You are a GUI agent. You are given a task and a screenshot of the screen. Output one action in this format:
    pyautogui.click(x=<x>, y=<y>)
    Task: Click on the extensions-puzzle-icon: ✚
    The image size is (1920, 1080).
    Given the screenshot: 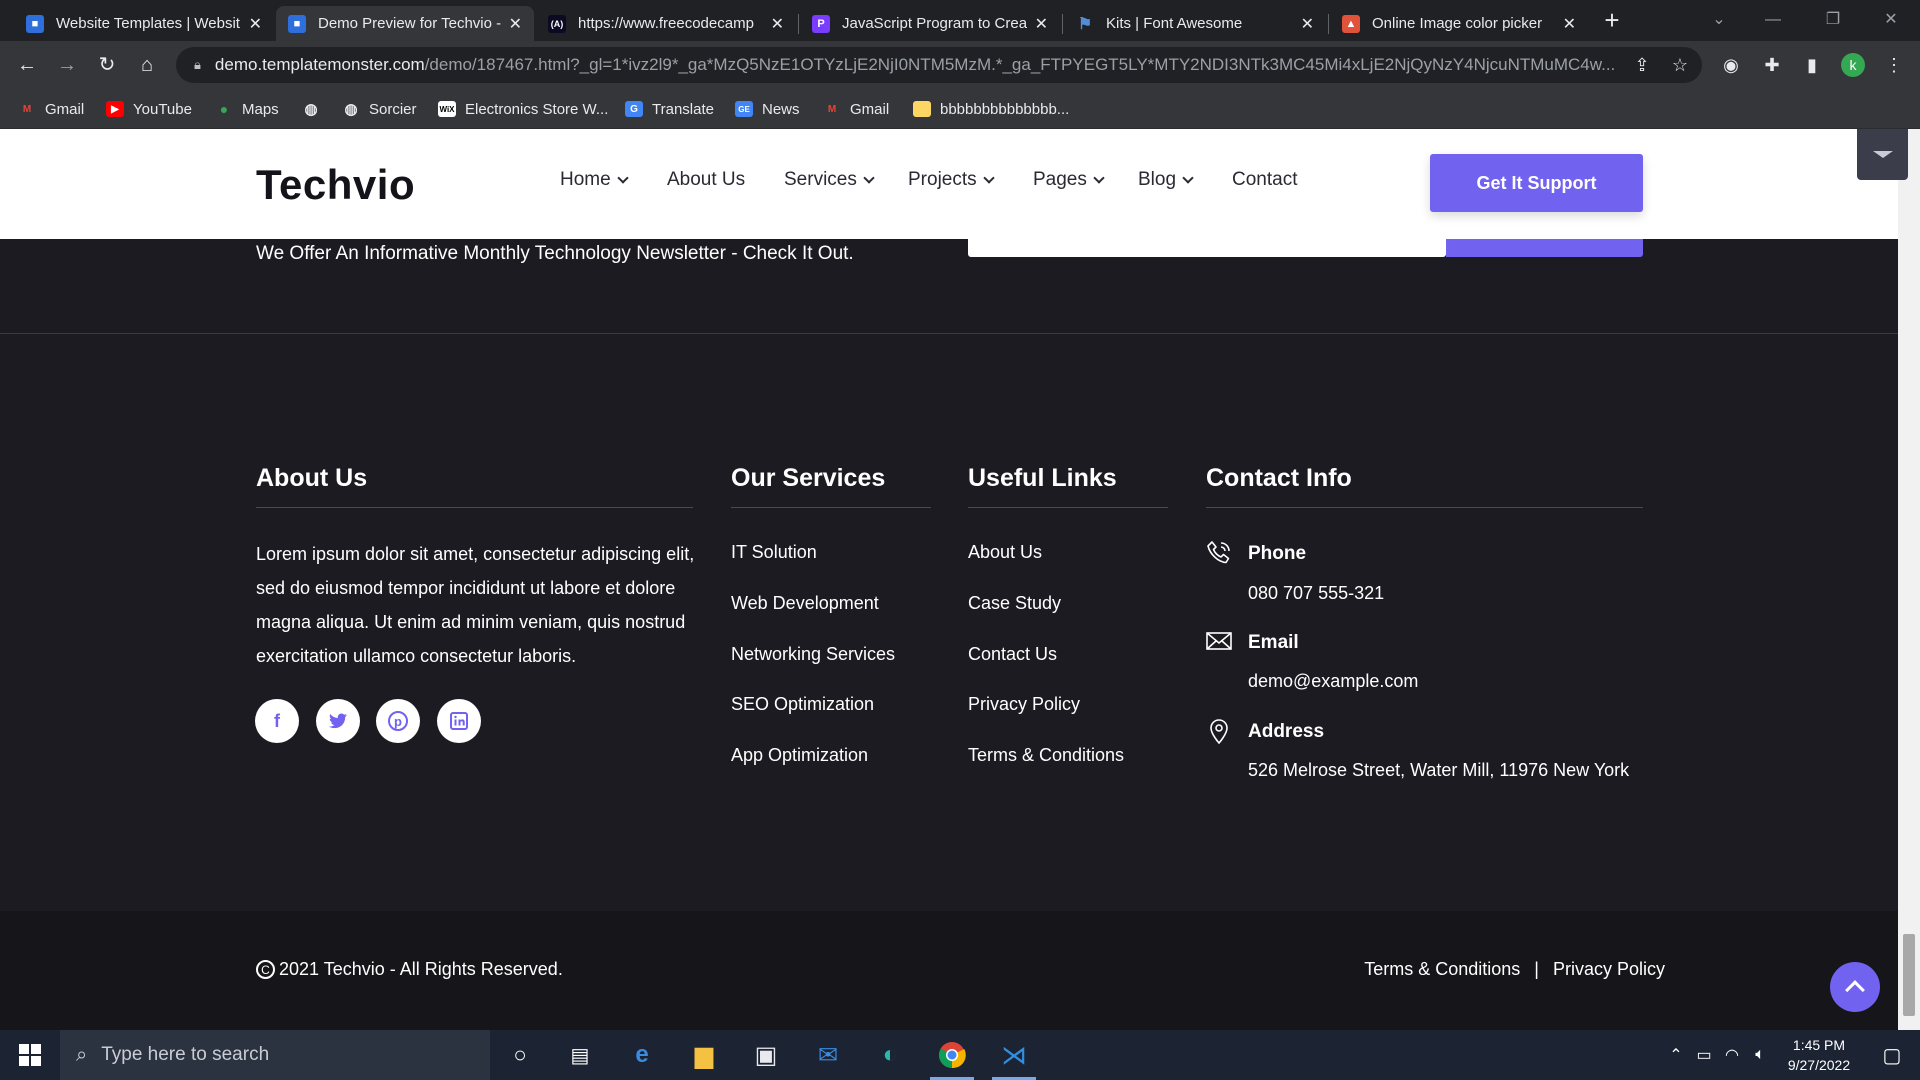 What is the action you would take?
    pyautogui.click(x=1772, y=65)
    